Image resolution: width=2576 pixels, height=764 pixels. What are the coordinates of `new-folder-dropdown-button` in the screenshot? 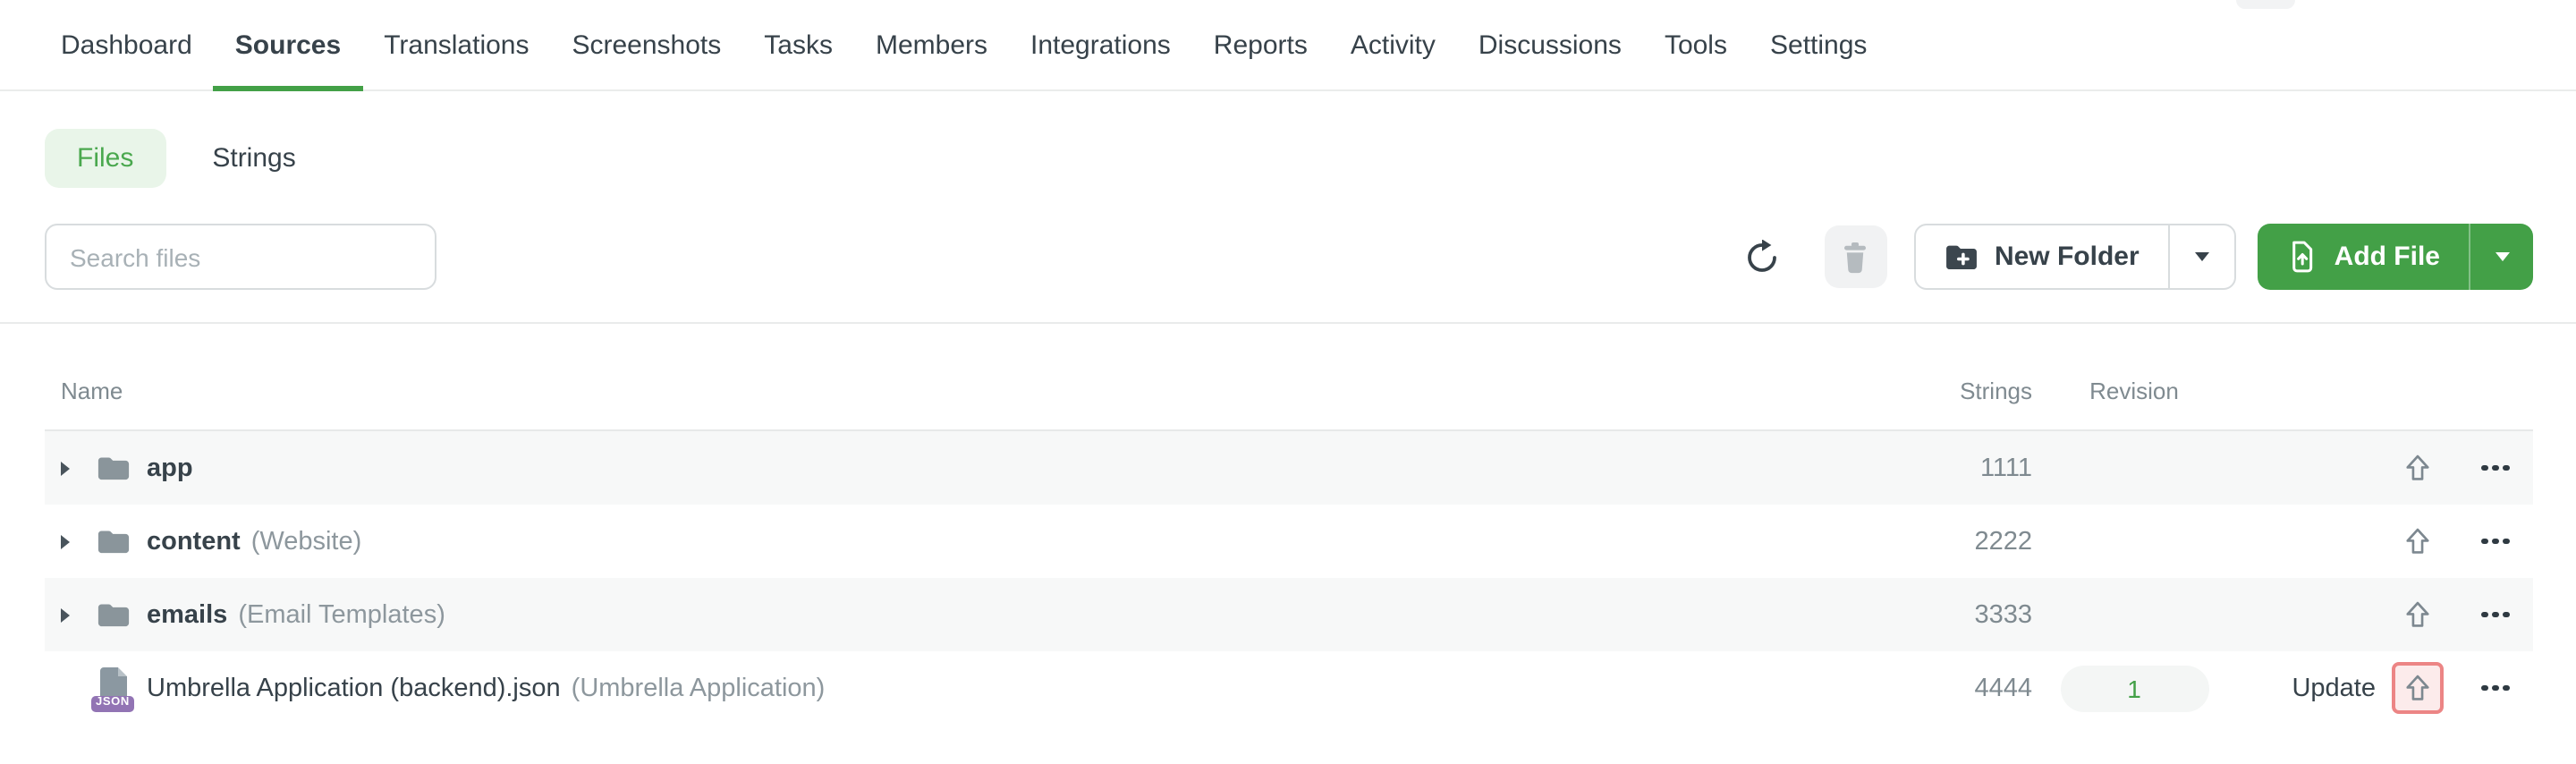 It's located at (2200, 257).